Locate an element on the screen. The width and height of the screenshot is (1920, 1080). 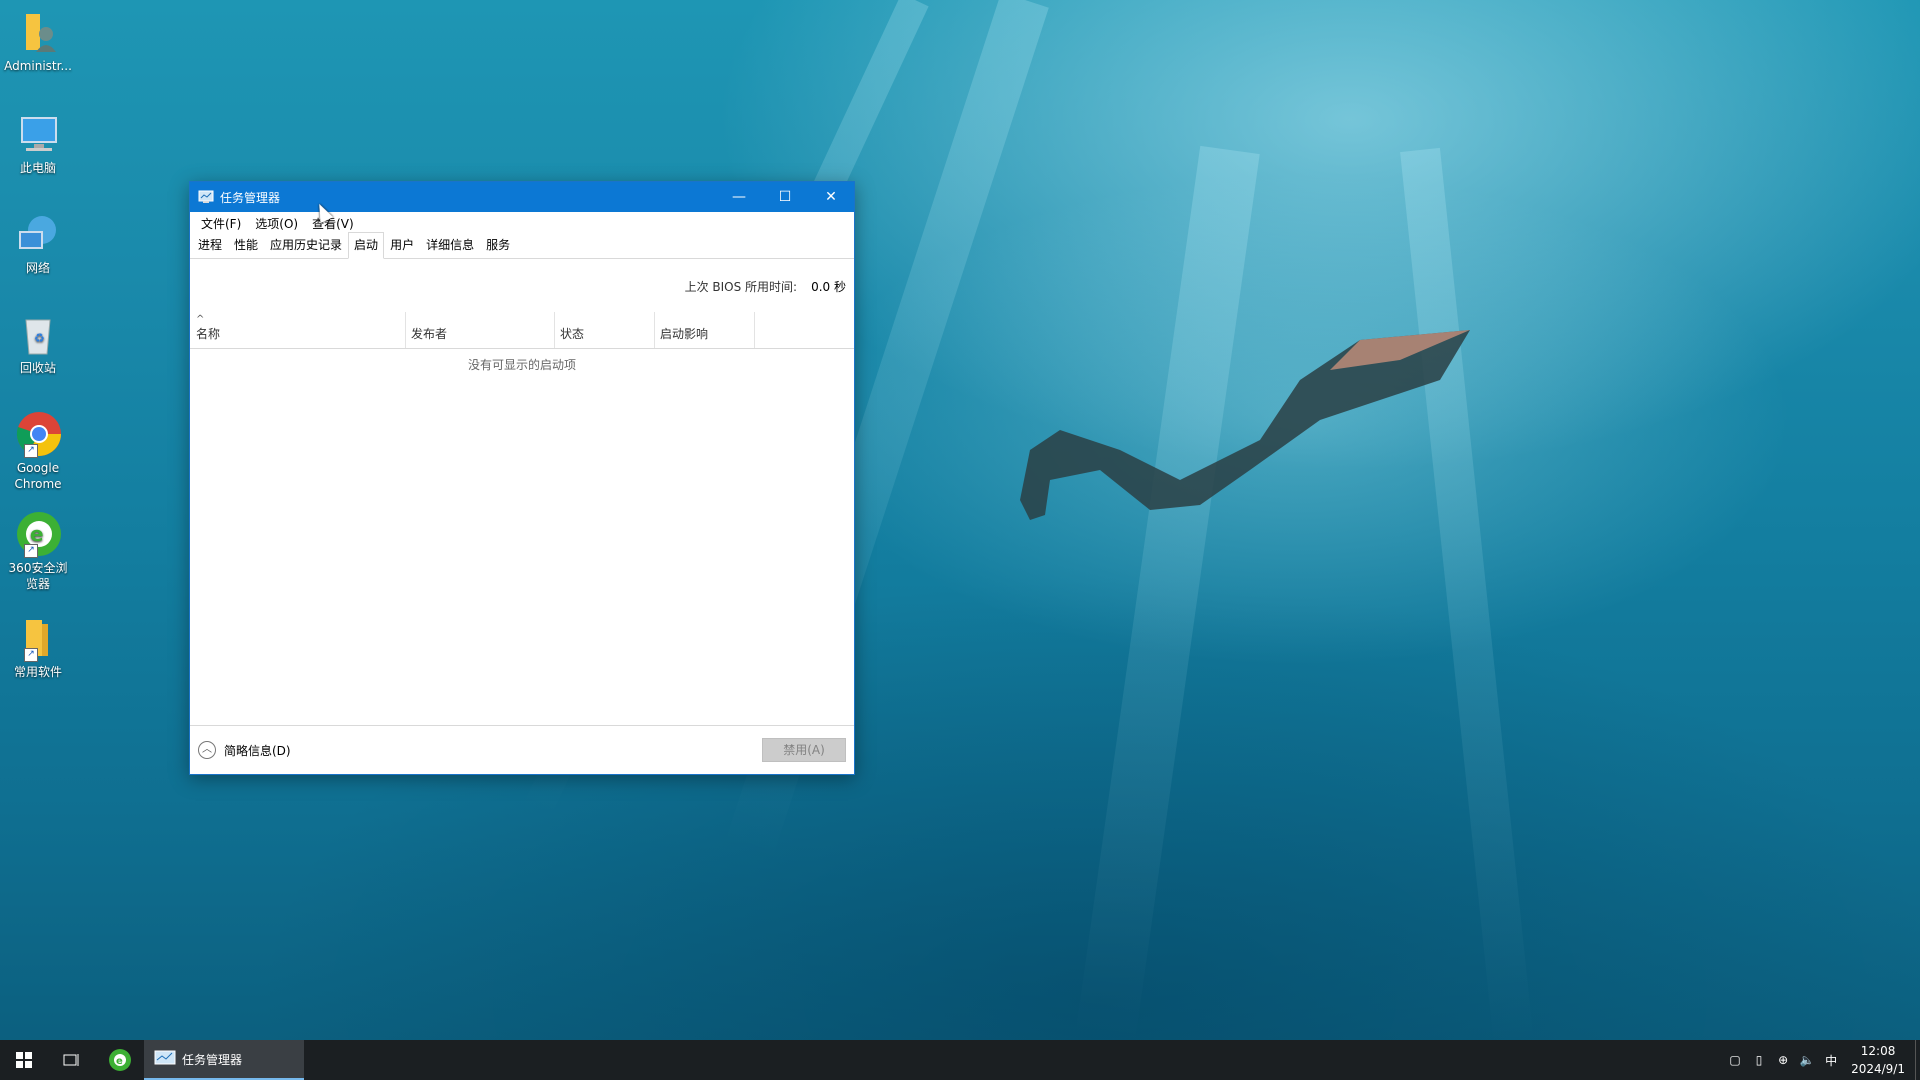
taskbar-360-browser: e is located at coordinates (120, 1060).